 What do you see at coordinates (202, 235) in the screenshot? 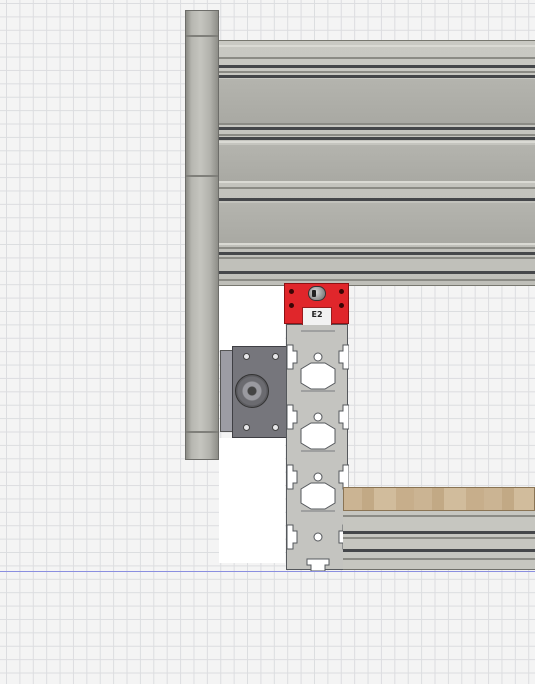
I see `vertical-plate` at bounding box center [202, 235].